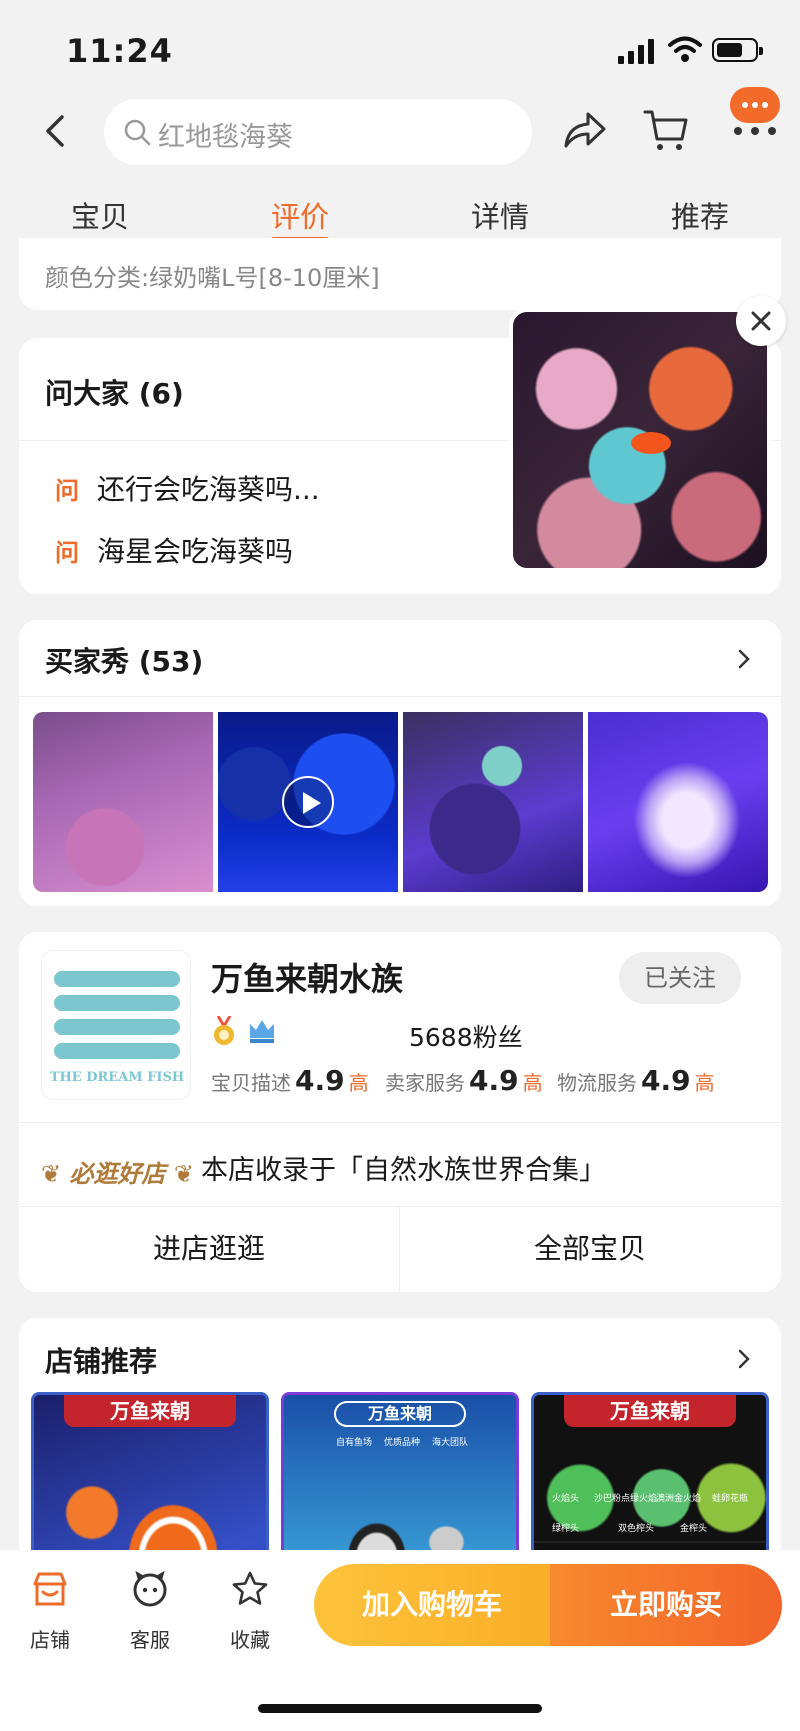  What do you see at coordinates (761, 321) in the screenshot?
I see `close-icon` at bounding box center [761, 321].